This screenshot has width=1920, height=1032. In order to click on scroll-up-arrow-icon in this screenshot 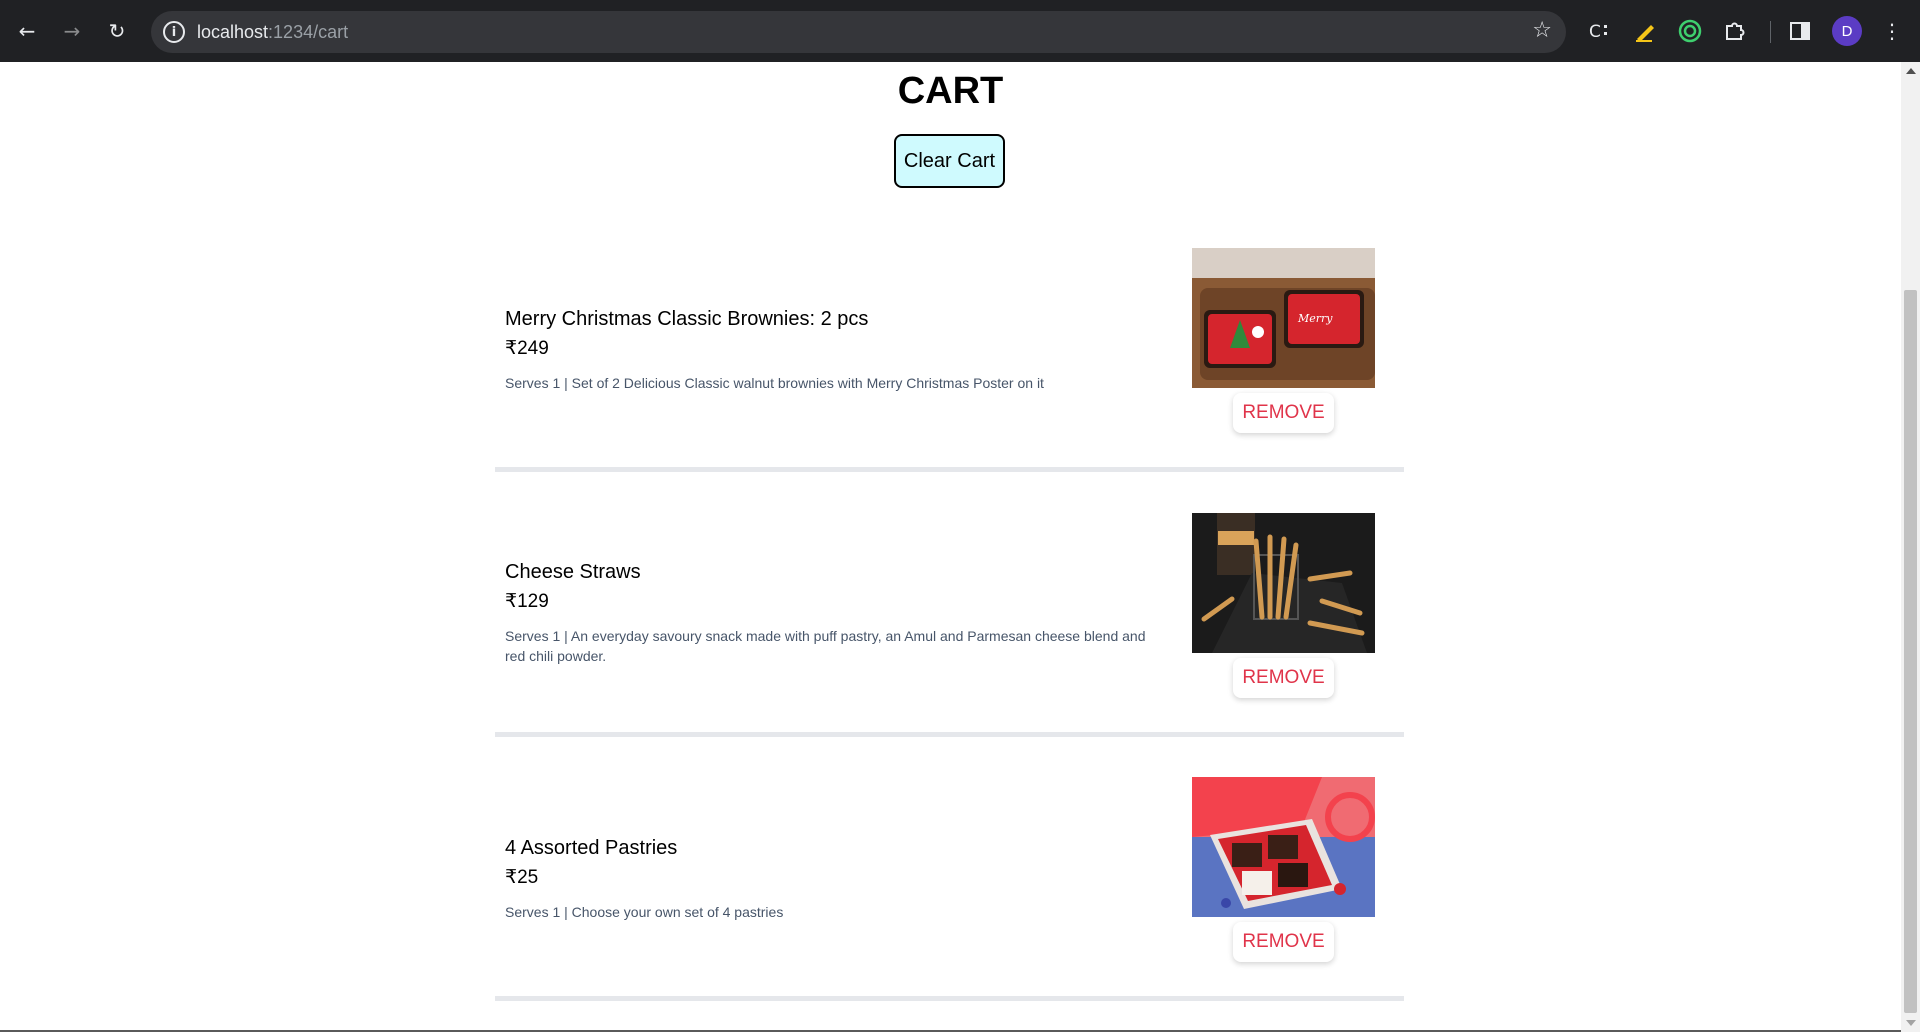, I will do `click(1911, 71)`.